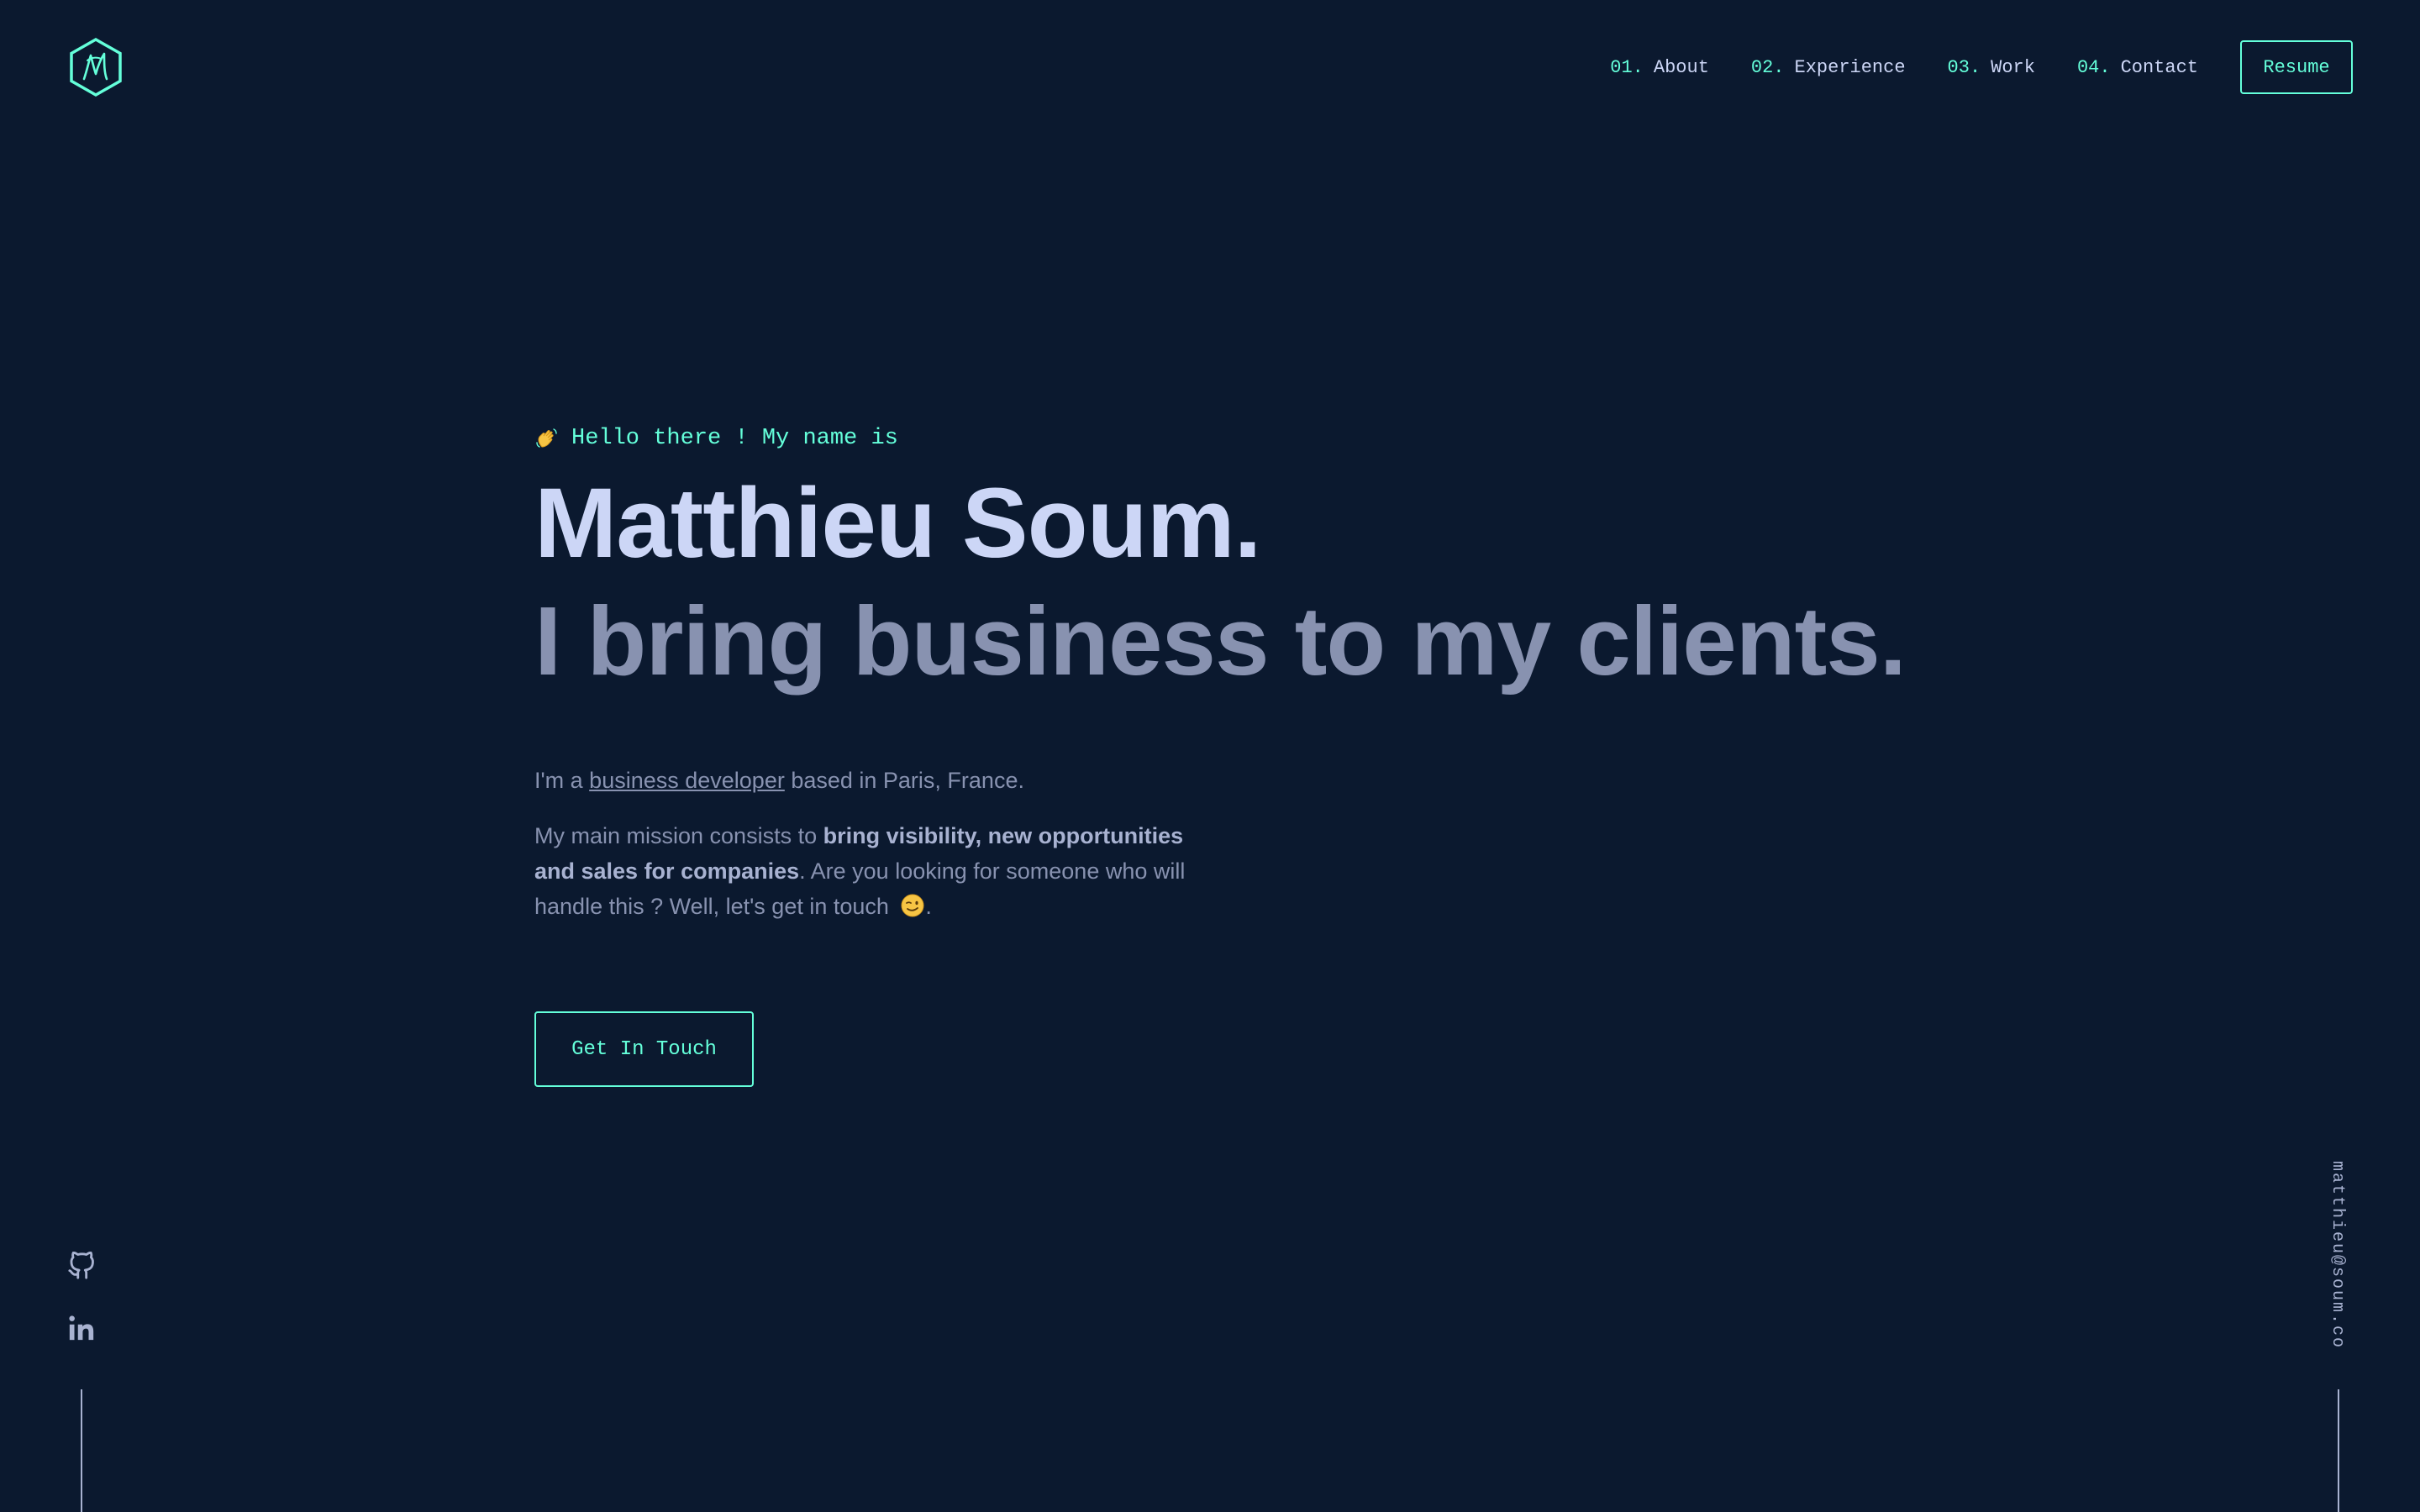  Describe the element at coordinates (562, 780) in the screenshot. I see `intro-prefix: I'm a` at that location.